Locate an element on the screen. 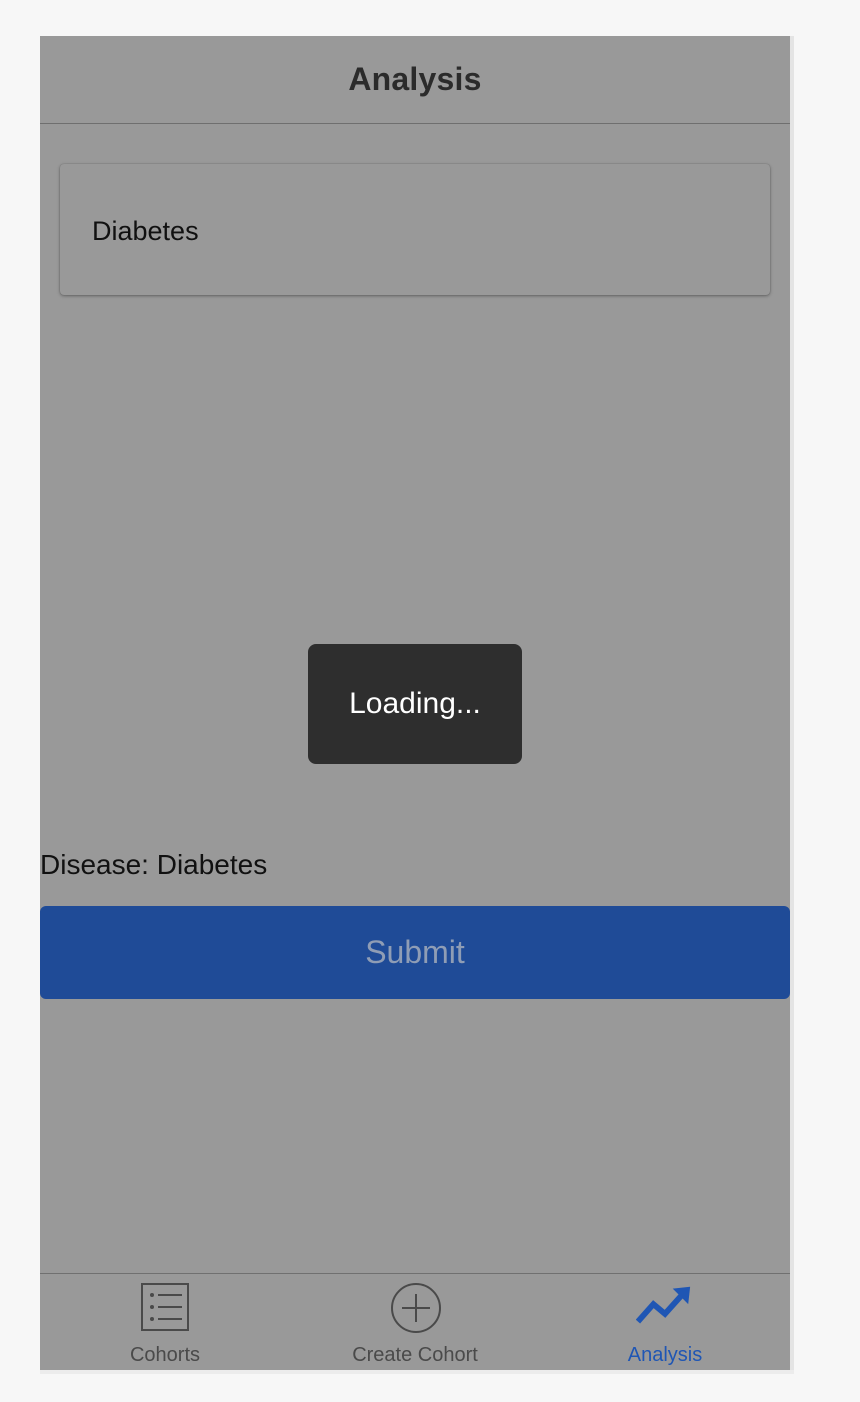 The image size is (860, 1402). trending-up-icon is located at coordinates (663, 1305).